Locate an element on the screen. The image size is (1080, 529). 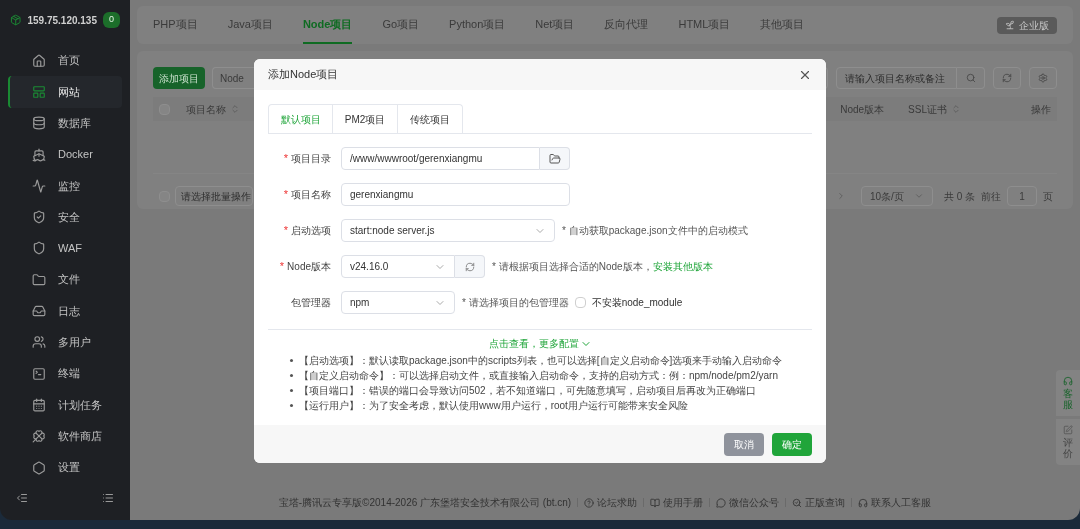
sidebar-item: 监控 is located at coordinates (65, 186).